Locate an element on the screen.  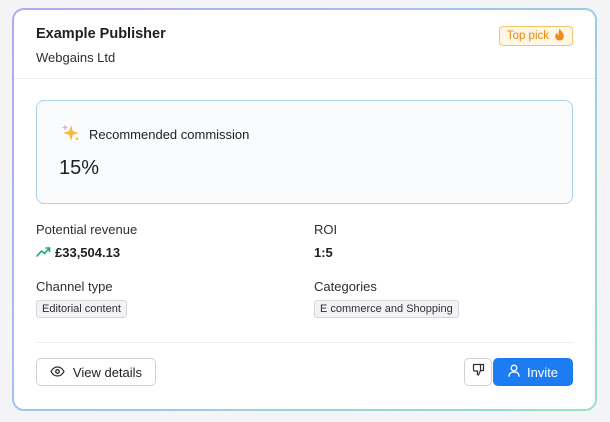
channel-type-field: Channel type Editorial content is located at coordinates (81, 298).